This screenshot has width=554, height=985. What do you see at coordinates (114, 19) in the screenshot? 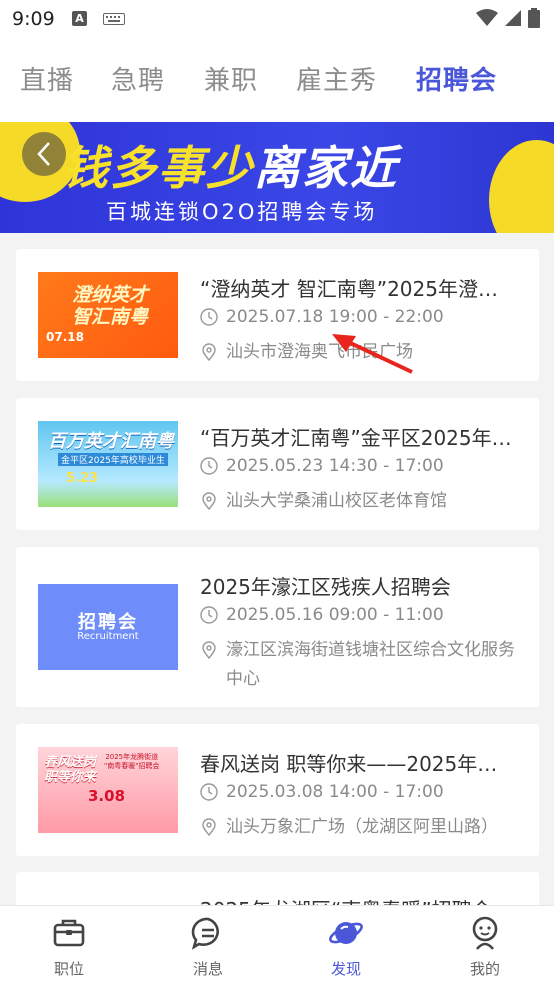
I see `keyboard-icon` at bounding box center [114, 19].